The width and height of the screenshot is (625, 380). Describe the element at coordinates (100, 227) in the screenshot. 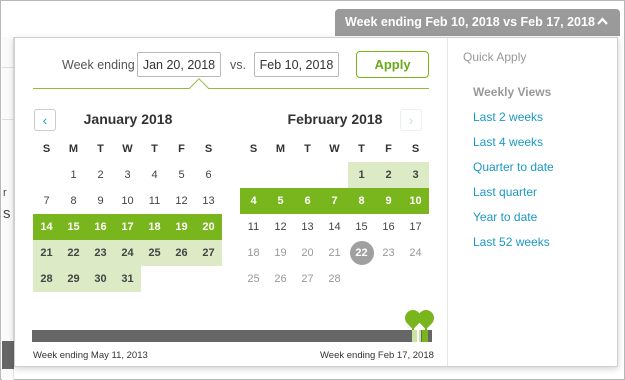

I see `calendar-day-selected: 16` at that location.